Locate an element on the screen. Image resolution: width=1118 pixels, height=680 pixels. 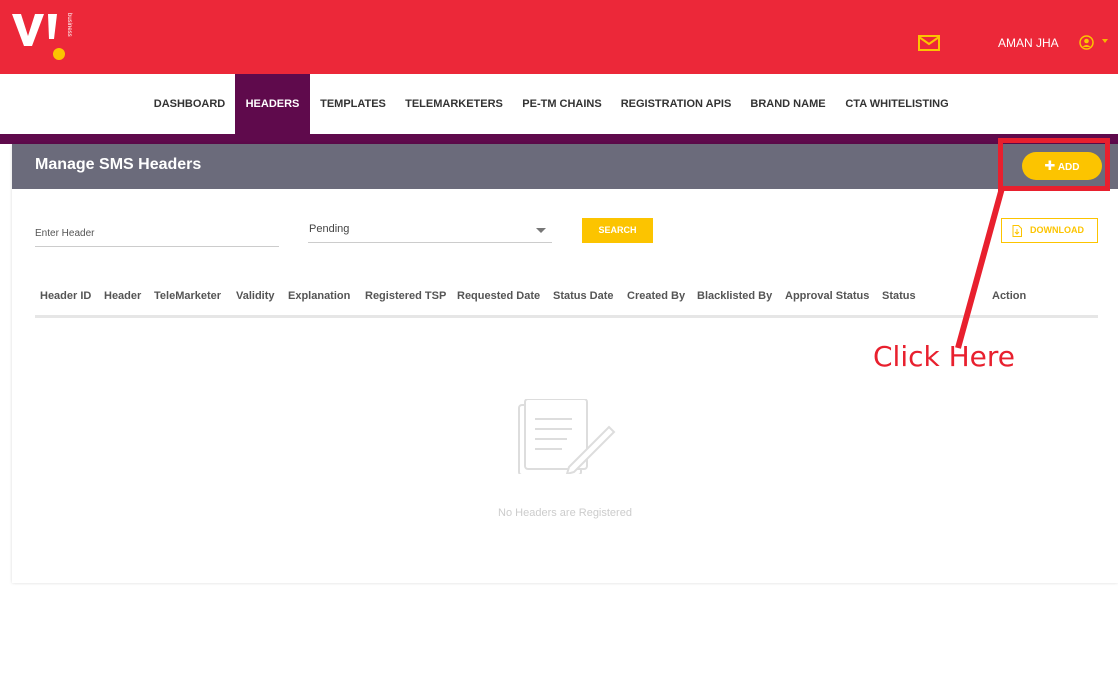
column-validity: Validity is located at coordinates (255, 296).